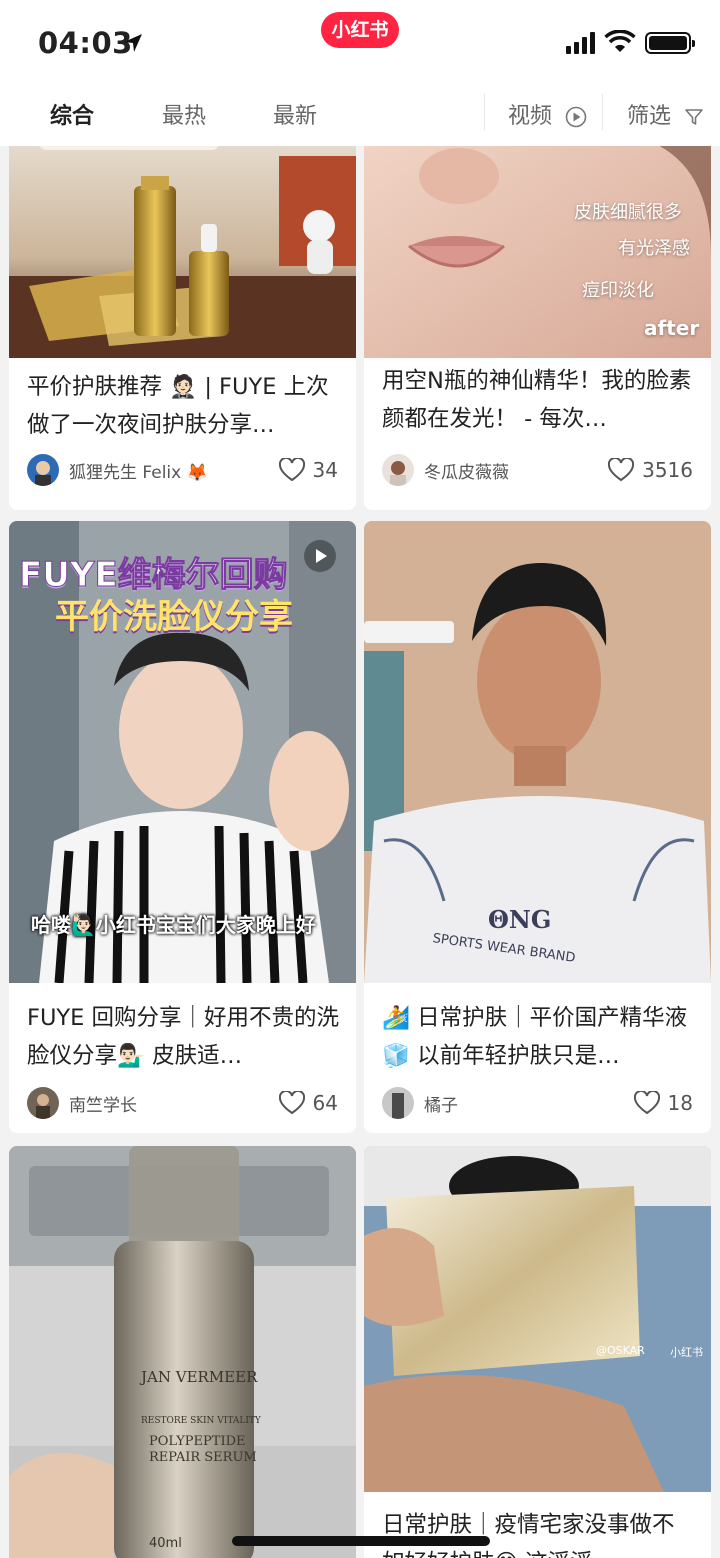  I want to click on note-author: 狐狸先生 Felix 🦊, so click(117, 470).